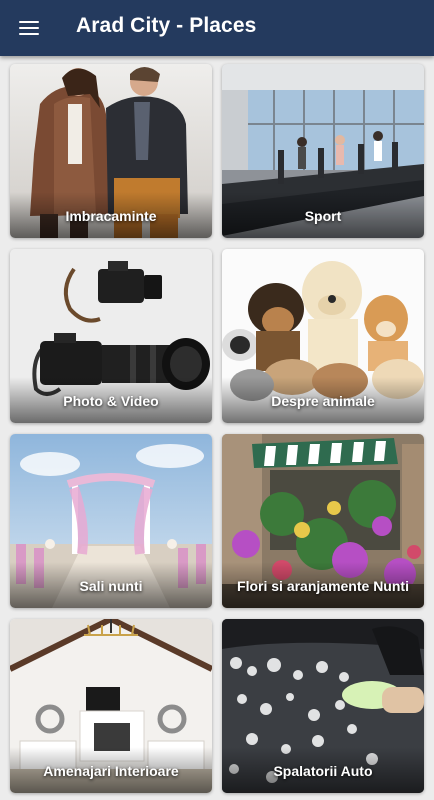 The image size is (434, 800). What do you see at coordinates (111, 585) in the screenshot?
I see `category-label: Sali nunti` at bounding box center [111, 585].